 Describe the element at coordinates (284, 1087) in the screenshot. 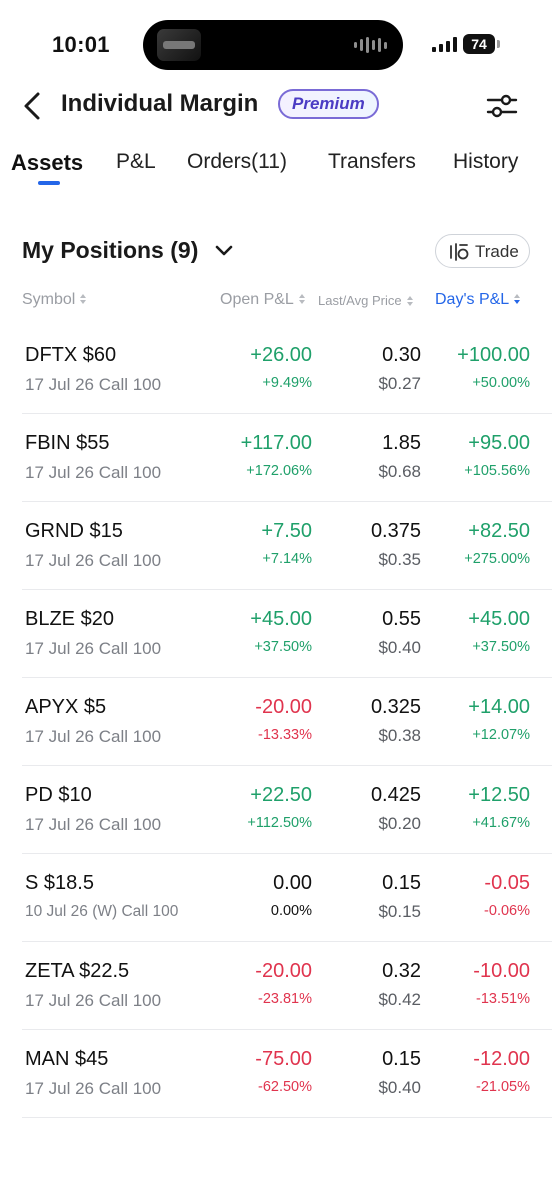

I see `position-open-pl-percent: -62.50%` at that location.